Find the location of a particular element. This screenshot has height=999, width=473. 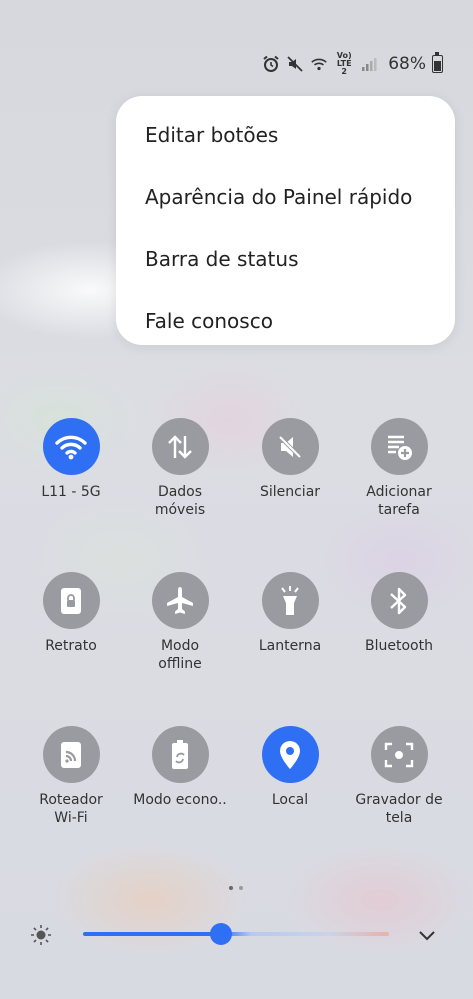

flashlight-toggle is located at coordinates (290, 600).